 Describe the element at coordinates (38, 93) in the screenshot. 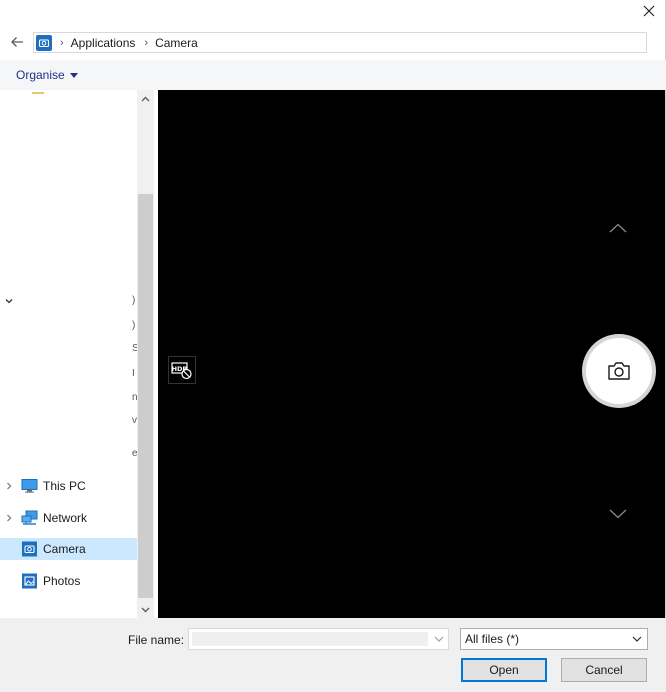

I see `folder-icon-partial` at that location.